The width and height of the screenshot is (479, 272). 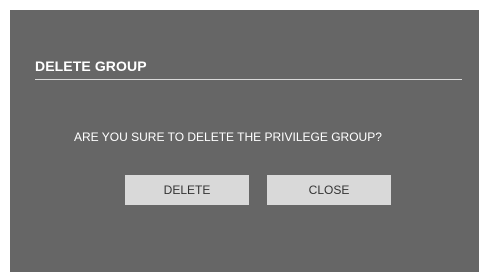 What do you see at coordinates (91, 66) in the screenshot?
I see `dialog-title: DELETE GROUP` at bounding box center [91, 66].